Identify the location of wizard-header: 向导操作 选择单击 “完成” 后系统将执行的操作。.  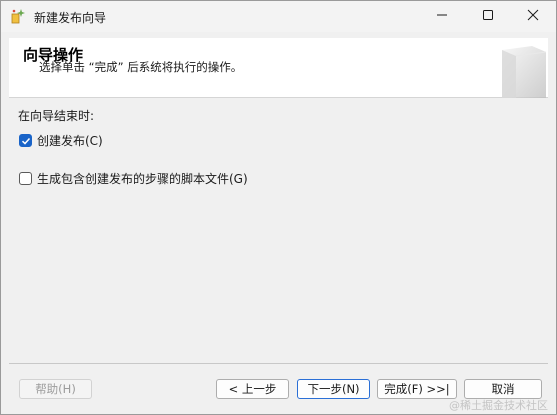
(278, 68).